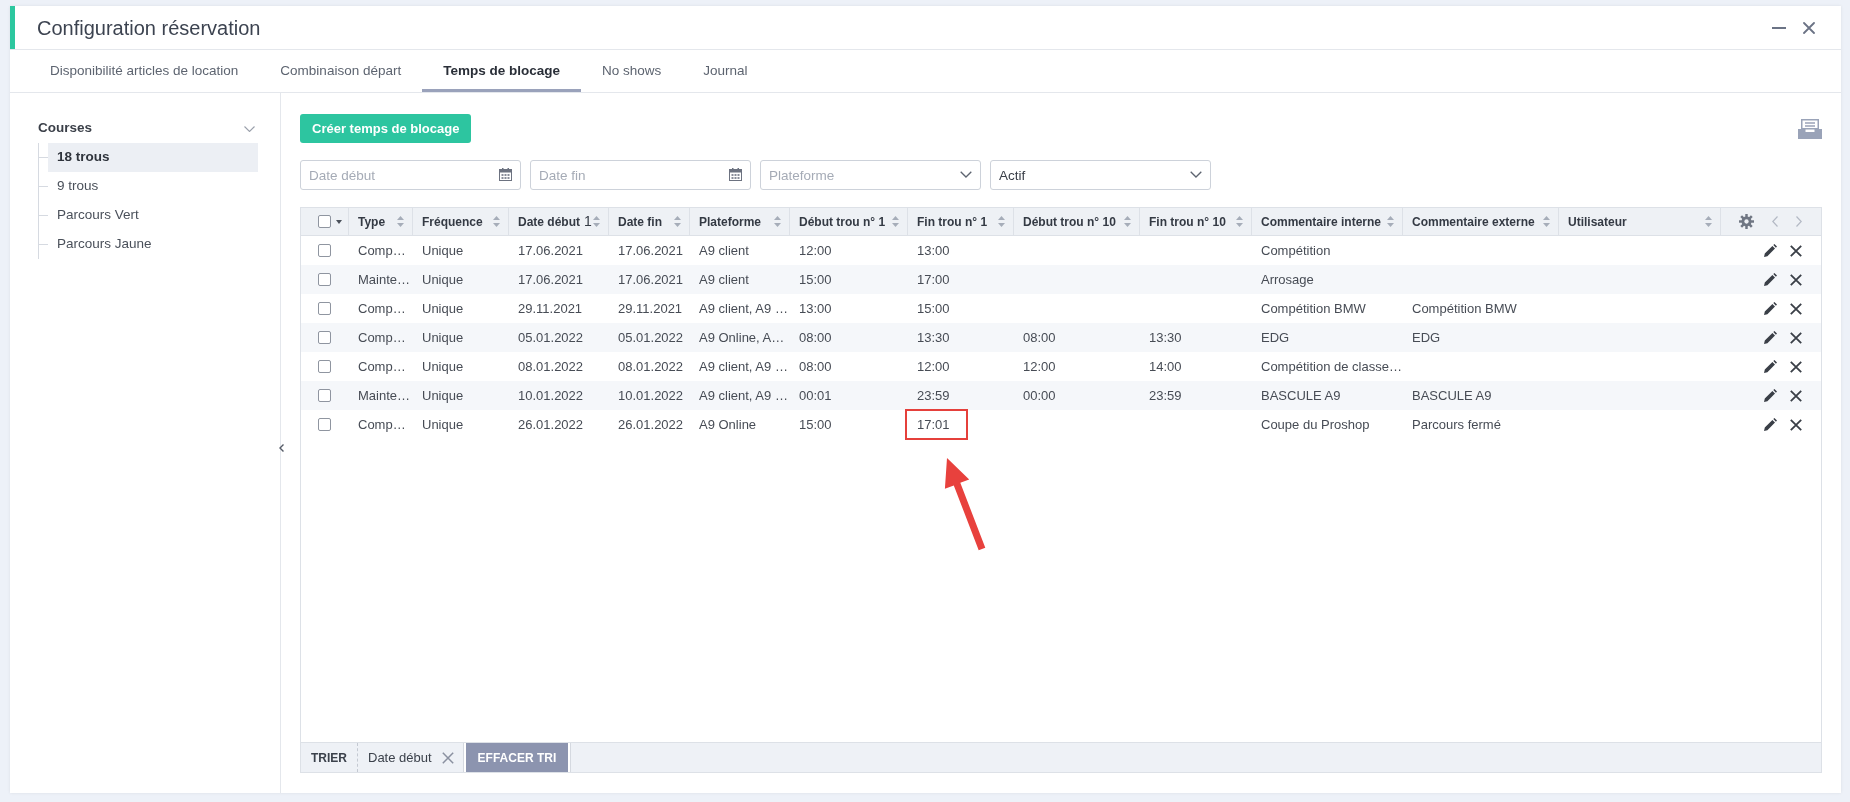  Describe the element at coordinates (1165, 337) in the screenshot. I see `table-cell-text: 13:30` at that location.